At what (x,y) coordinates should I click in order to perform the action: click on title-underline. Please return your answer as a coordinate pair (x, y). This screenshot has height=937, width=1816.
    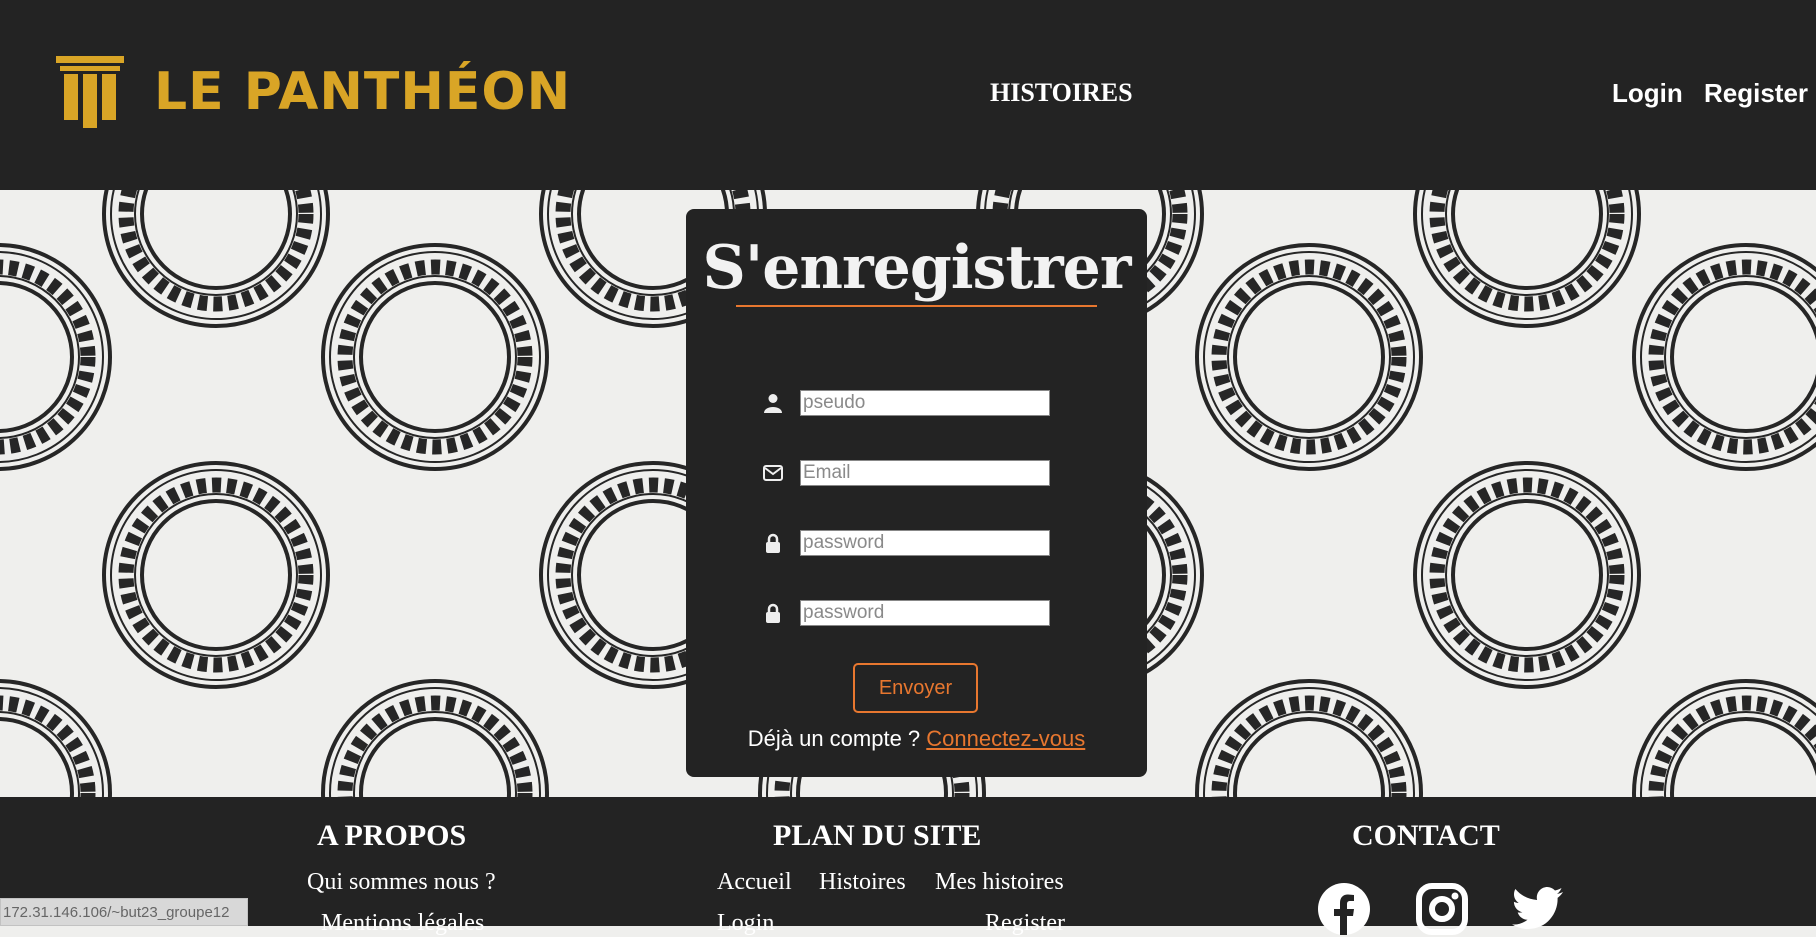
    Looking at the image, I should click on (916, 306).